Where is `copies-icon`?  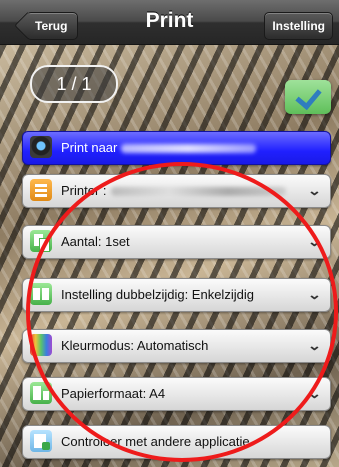
copies-icon is located at coordinates (41, 241).